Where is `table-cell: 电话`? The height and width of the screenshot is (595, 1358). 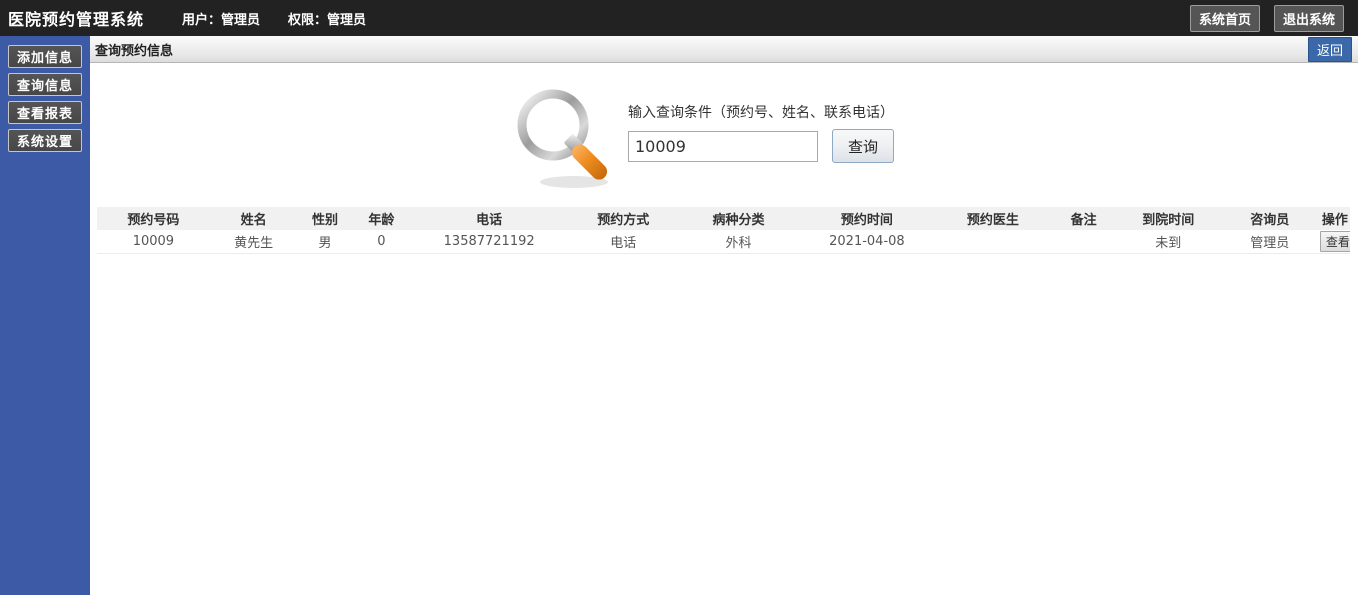
table-cell: 电话 is located at coordinates (623, 242).